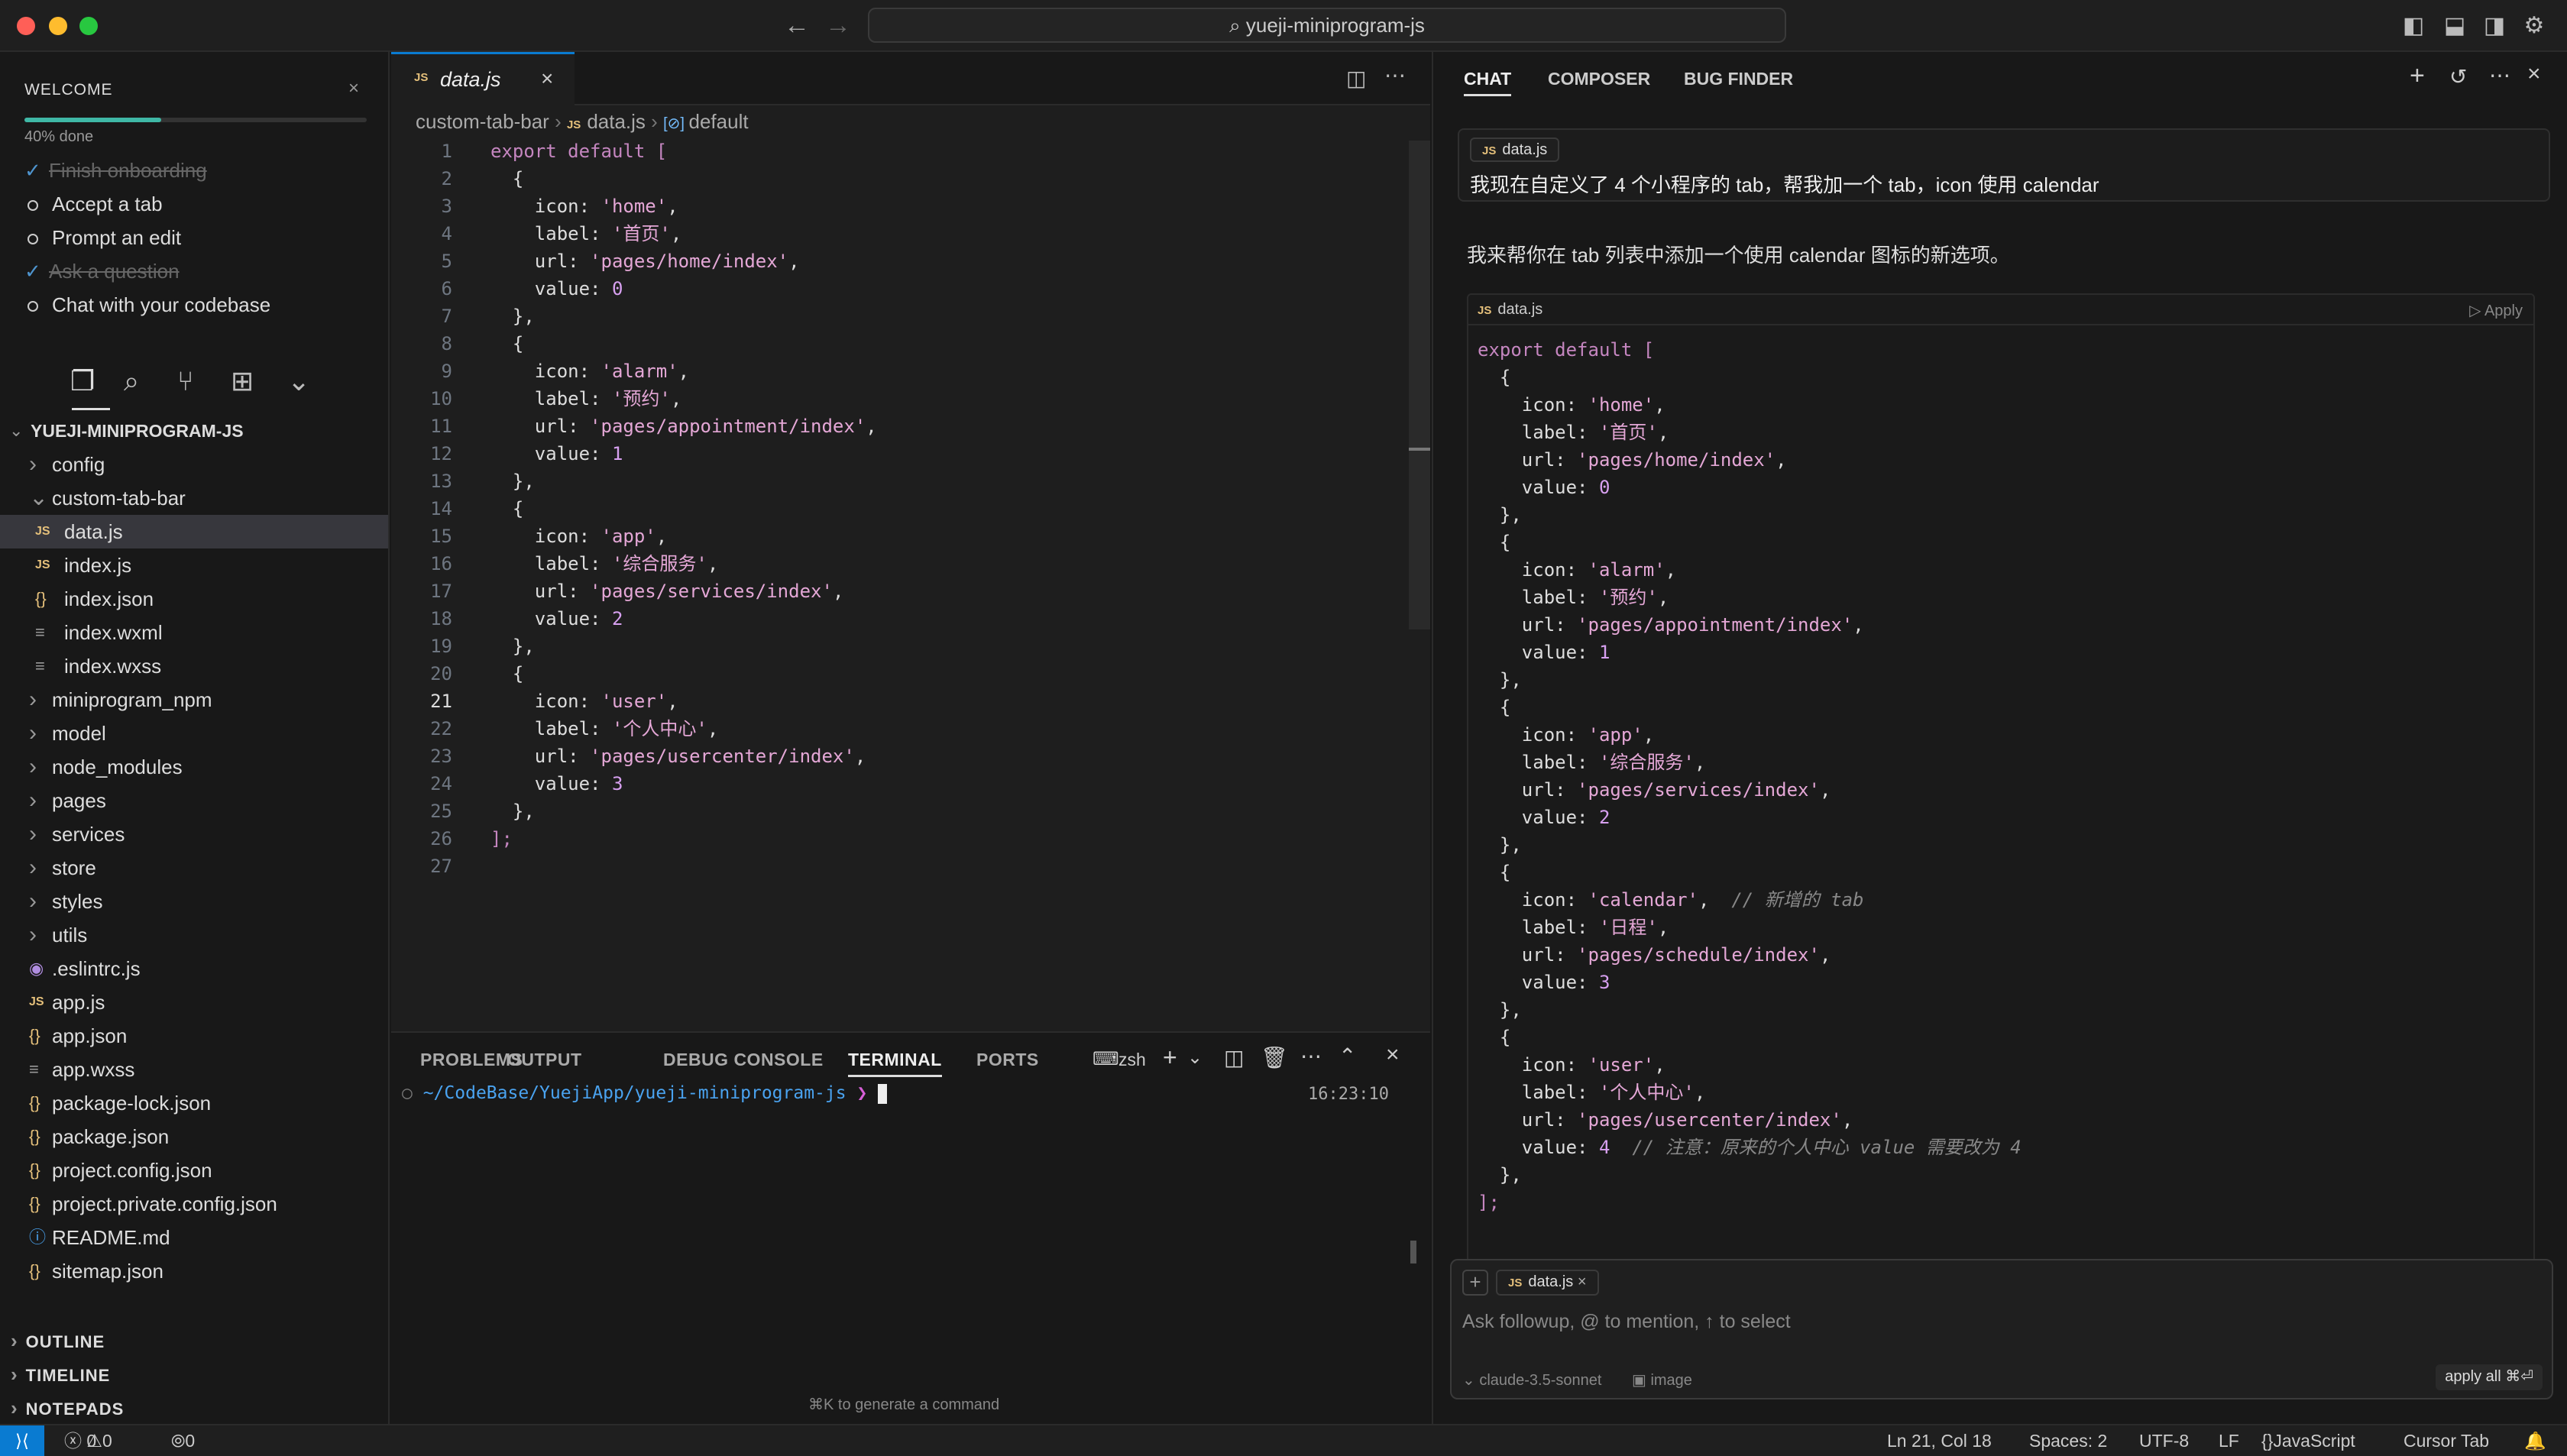 The width and height of the screenshot is (2567, 1456). Describe the element at coordinates (2496, 310) in the screenshot. I see `apply-button: ▷ Apply` at that location.